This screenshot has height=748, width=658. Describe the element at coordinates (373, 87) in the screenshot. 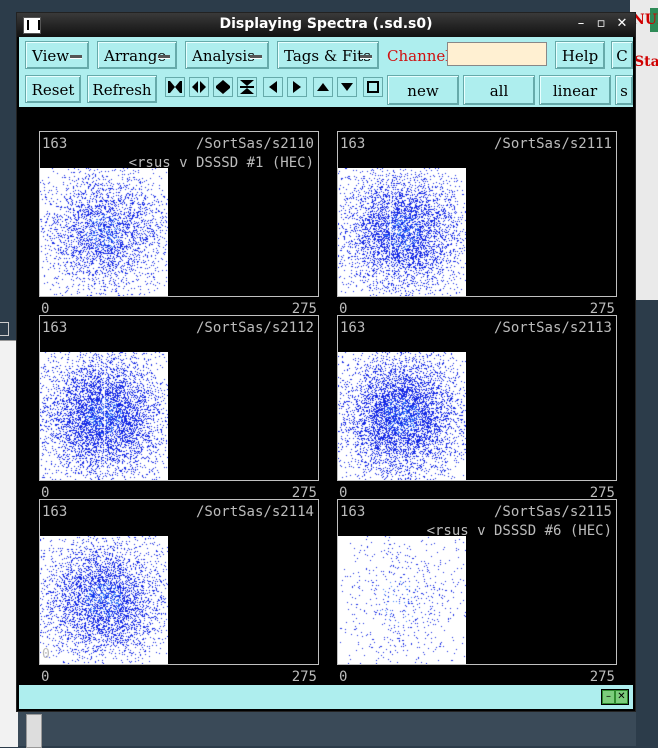

I see `stop-square-icon` at that location.